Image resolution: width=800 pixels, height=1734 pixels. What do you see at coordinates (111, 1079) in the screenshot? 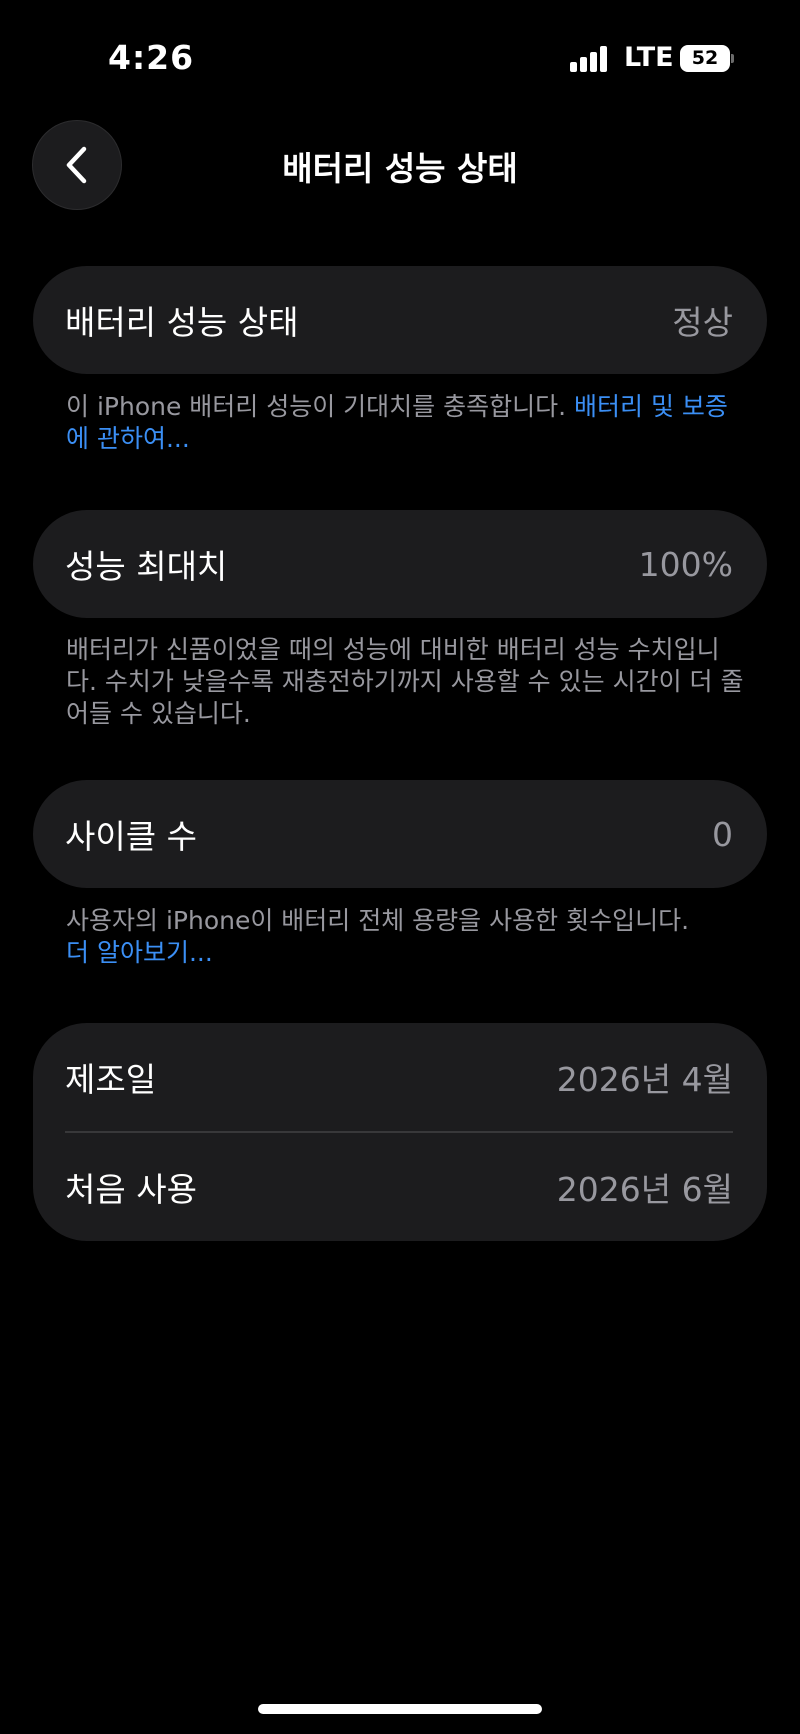
I see `manufacture-date-label: 제조일` at bounding box center [111, 1079].